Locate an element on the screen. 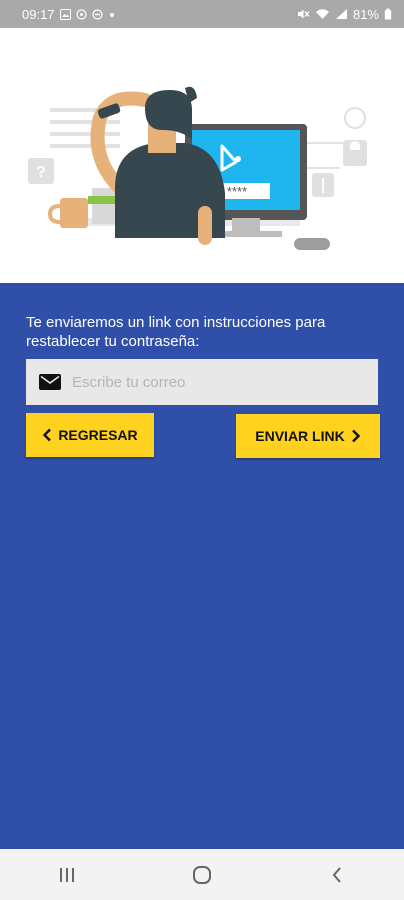  whatsapp-icon is located at coordinates (81, 14).